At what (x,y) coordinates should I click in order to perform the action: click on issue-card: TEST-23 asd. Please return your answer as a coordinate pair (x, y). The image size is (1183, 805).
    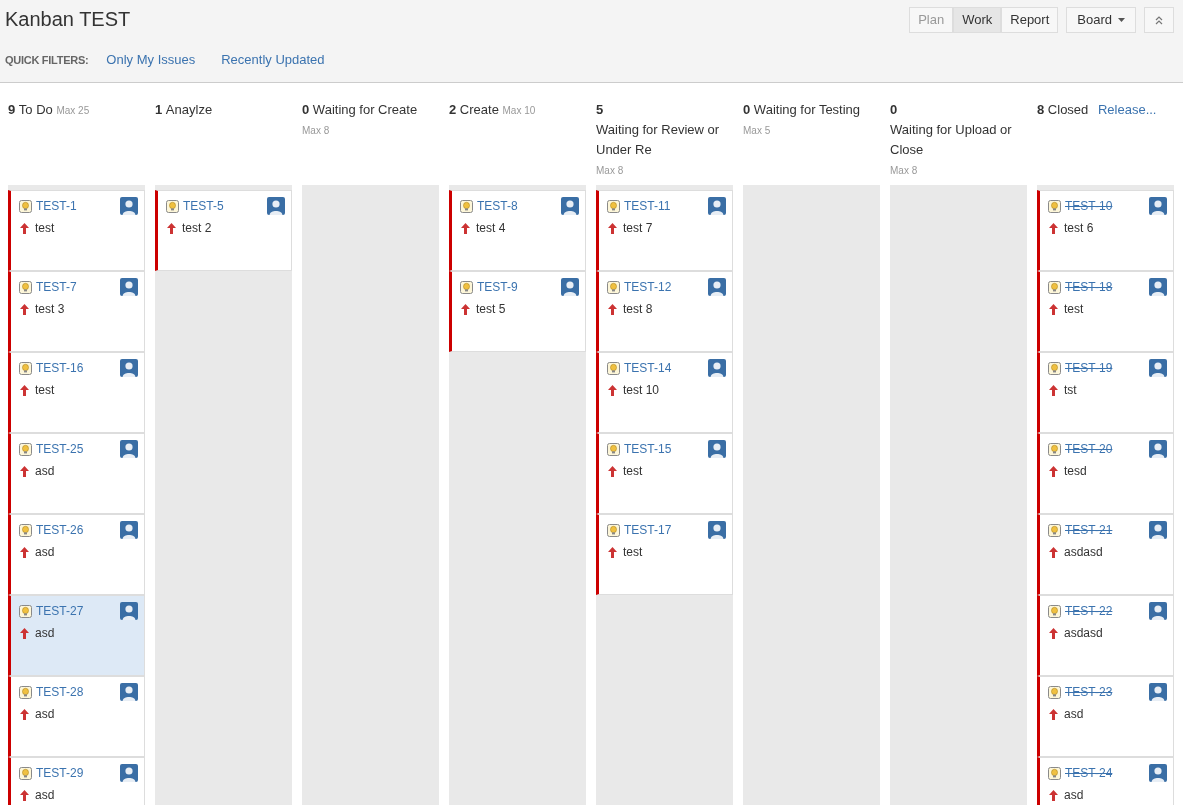
    Looking at the image, I should click on (1105, 716).